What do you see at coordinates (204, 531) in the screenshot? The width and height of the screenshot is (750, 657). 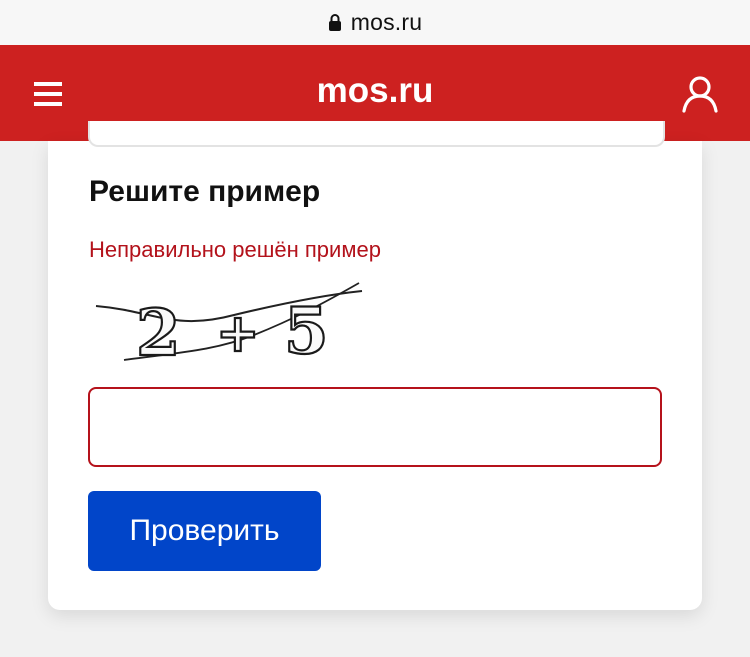 I see `check-button: Проверить` at bounding box center [204, 531].